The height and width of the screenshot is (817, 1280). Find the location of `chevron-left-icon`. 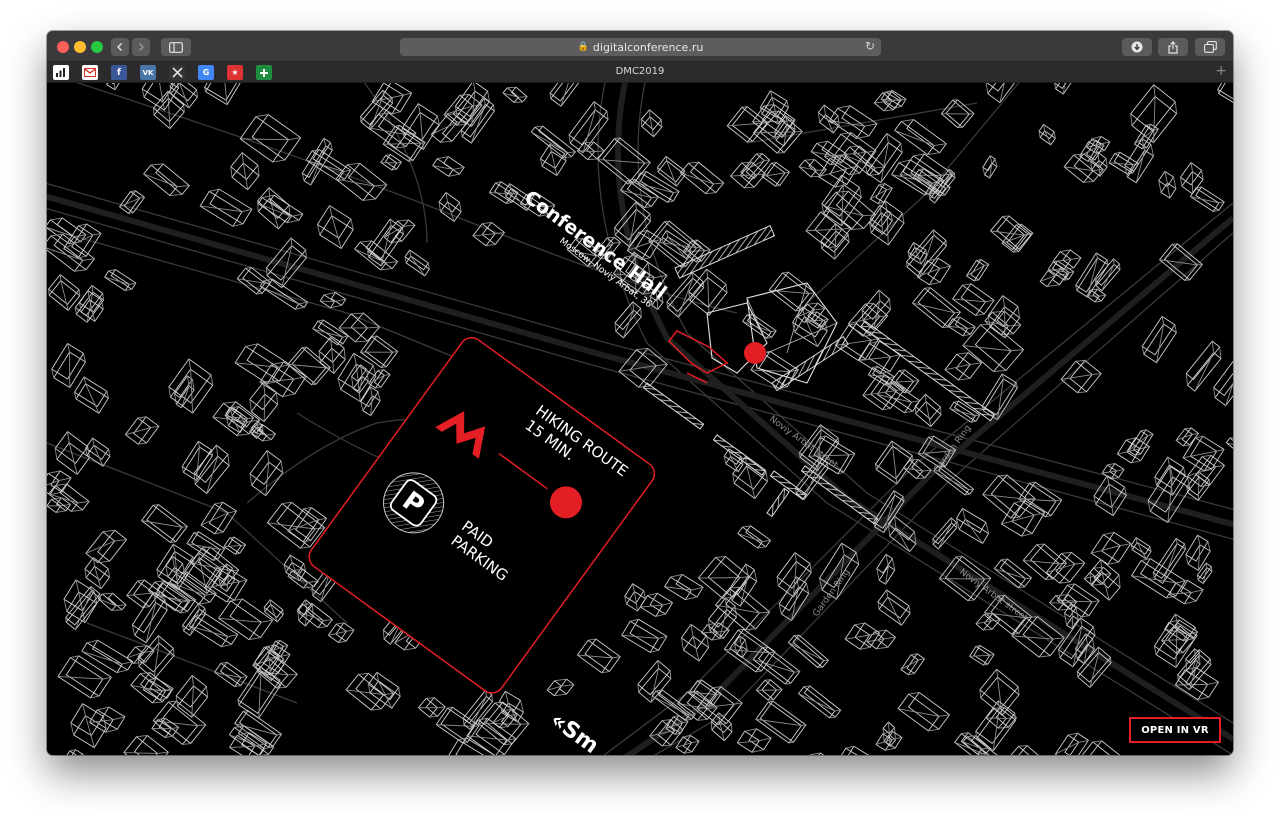

chevron-left-icon is located at coordinates (119, 47).